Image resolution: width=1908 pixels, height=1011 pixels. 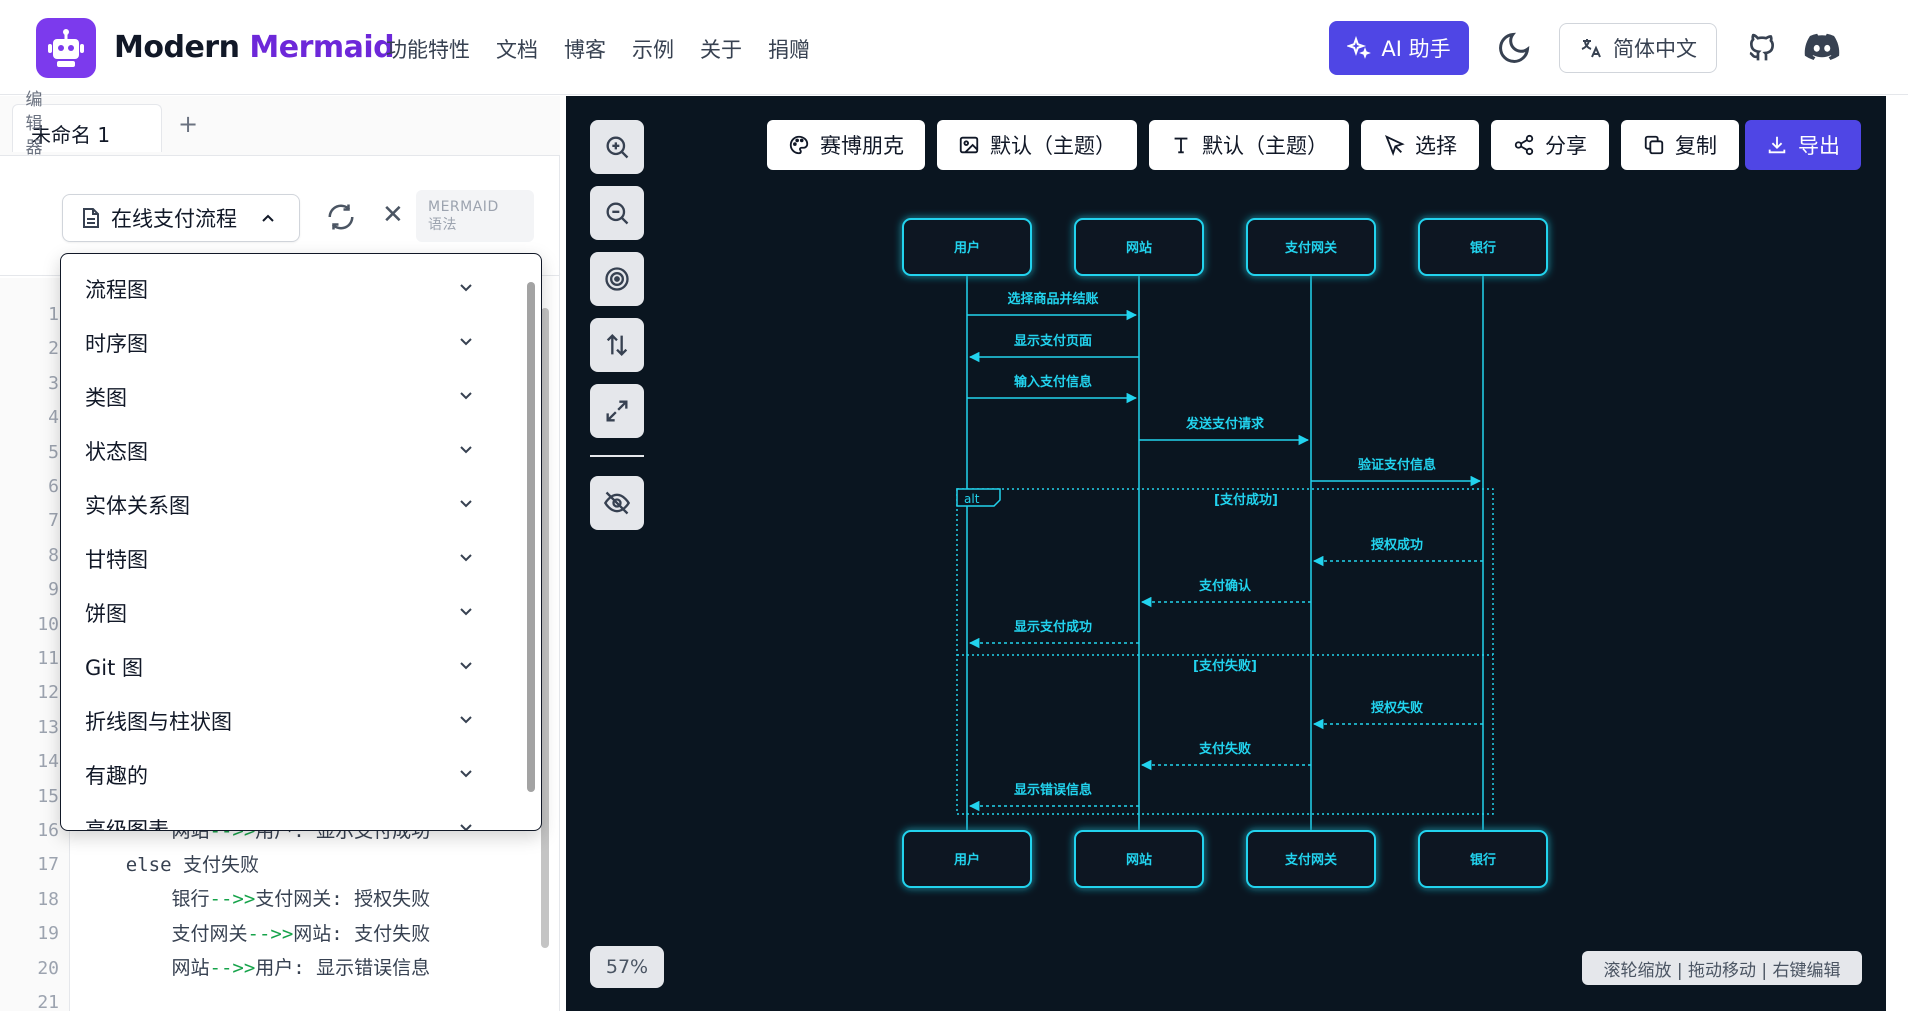 What do you see at coordinates (66, 48) in the screenshot?
I see `robot-logo-icon` at bounding box center [66, 48].